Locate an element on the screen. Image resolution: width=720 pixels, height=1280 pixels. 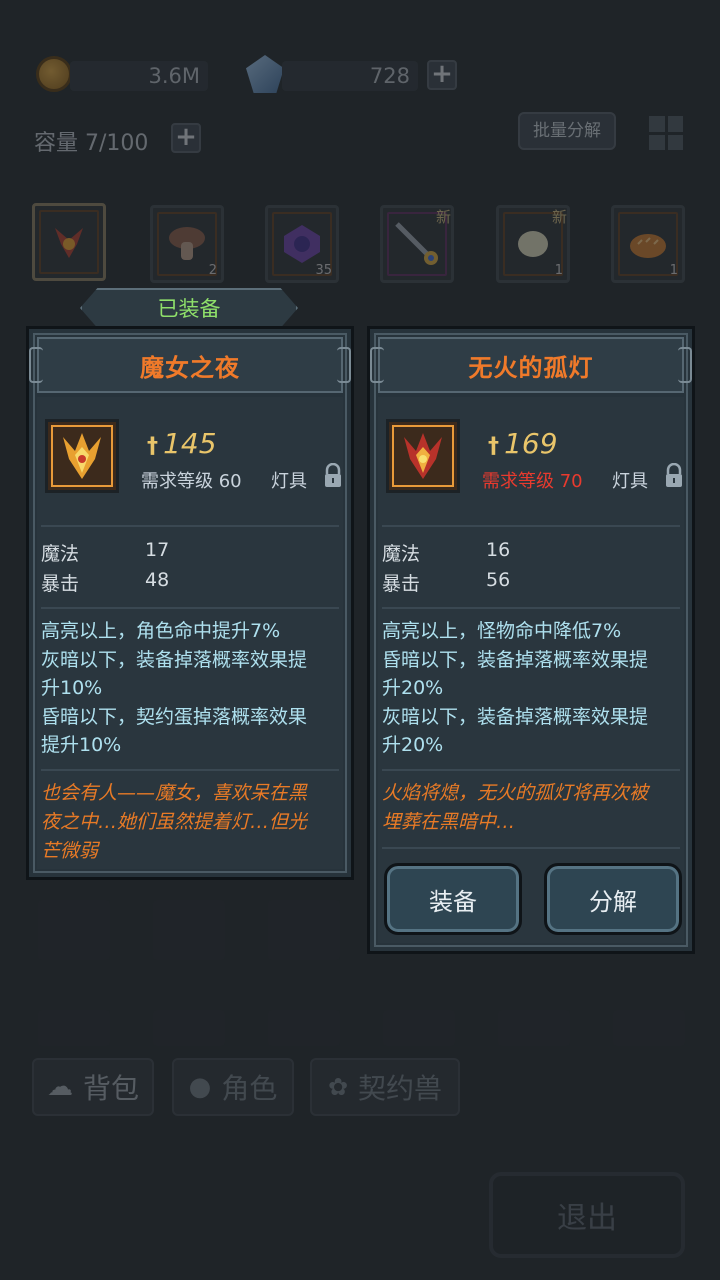
equipped-label: 已装备 is located at coordinates (189, 309).